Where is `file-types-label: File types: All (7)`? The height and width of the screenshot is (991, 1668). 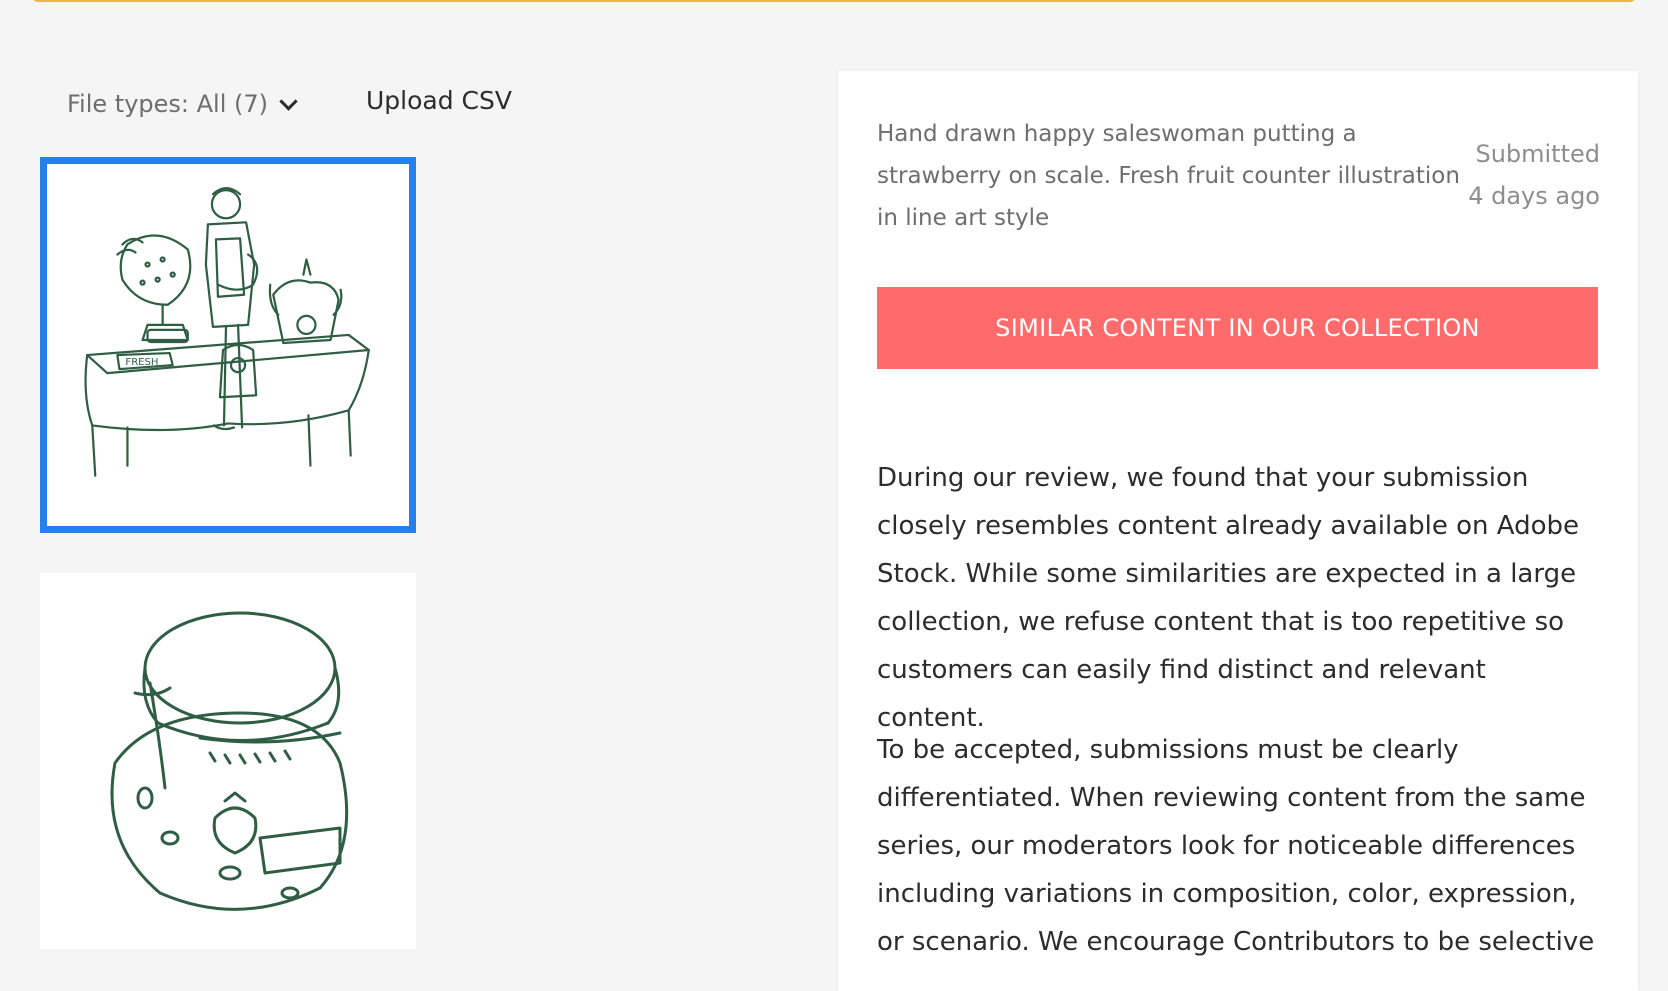 file-types-label: File types: All (7) is located at coordinates (167, 104).